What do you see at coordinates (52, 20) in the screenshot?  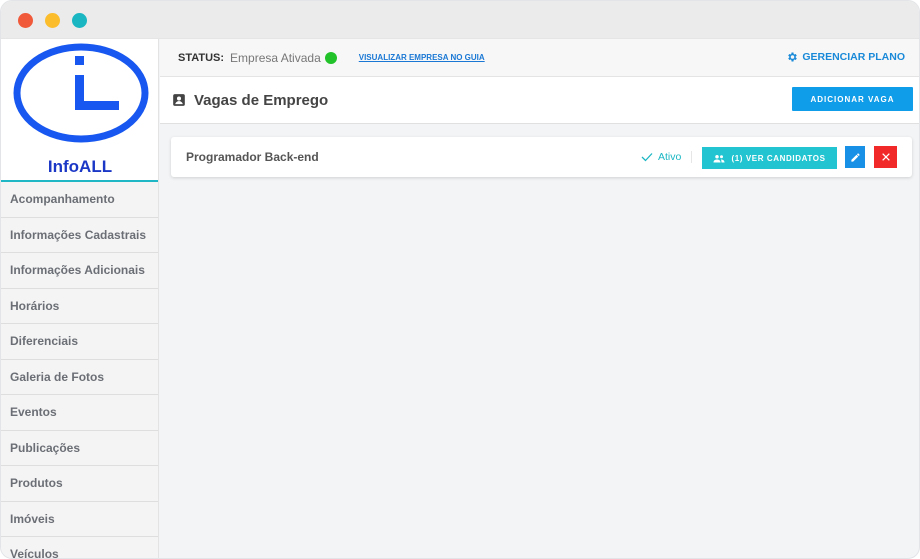 I see `minimize-window-button` at bounding box center [52, 20].